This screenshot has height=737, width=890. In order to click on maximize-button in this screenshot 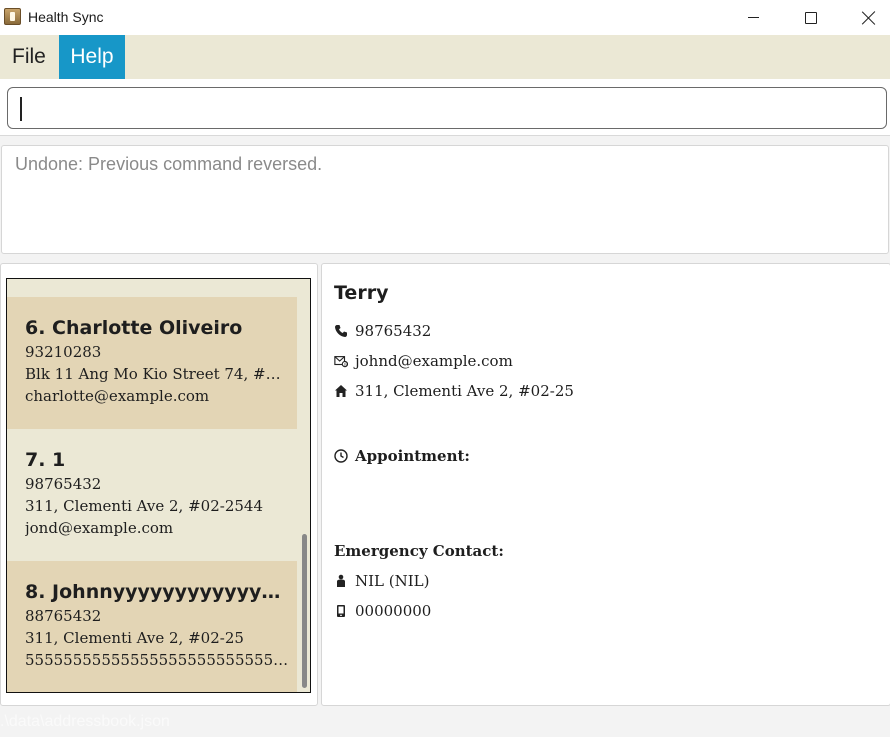, I will do `click(811, 17)`.